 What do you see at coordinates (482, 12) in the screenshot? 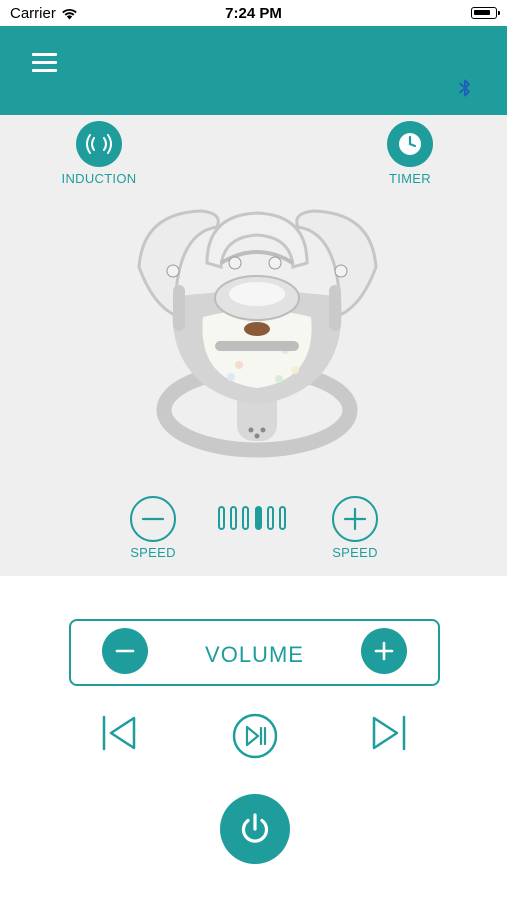
I see `battery-level-fill` at bounding box center [482, 12].